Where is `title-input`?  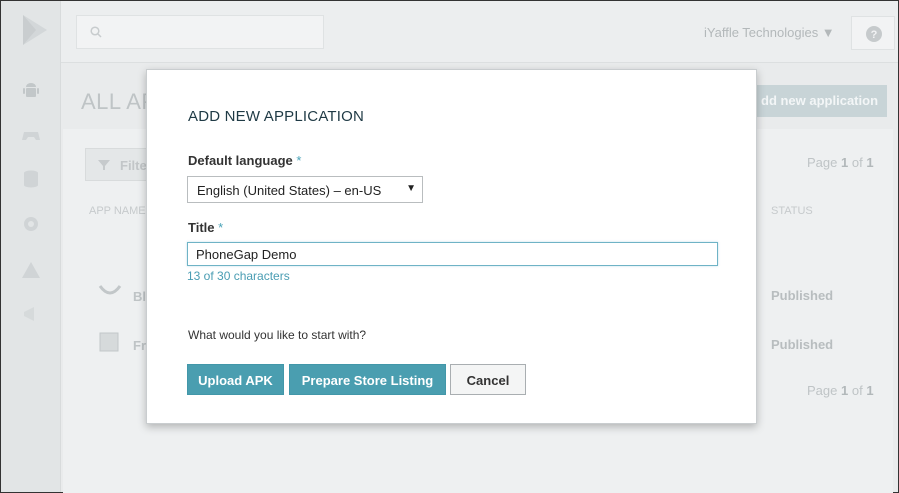
title-input is located at coordinates (452, 254).